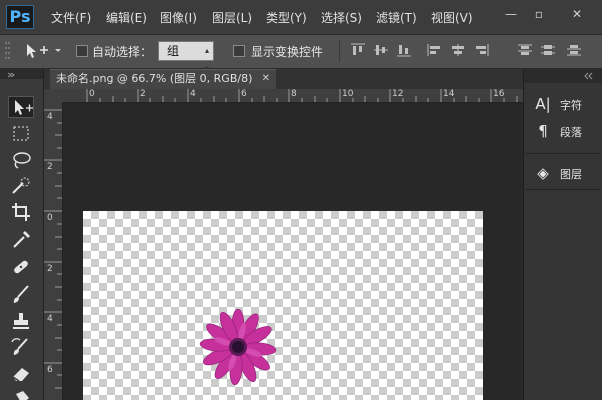 The width and height of the screenshot is (602, 400). I want to click on paragraph-icon: ¶, so click(543, 131).